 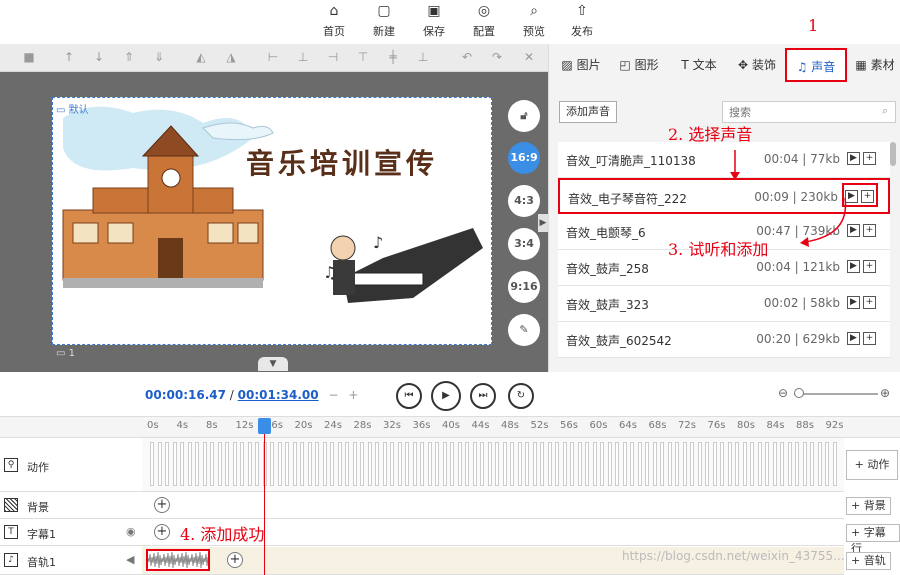 I want to click on tab-text: T 文本, so click(x=699, y=65).